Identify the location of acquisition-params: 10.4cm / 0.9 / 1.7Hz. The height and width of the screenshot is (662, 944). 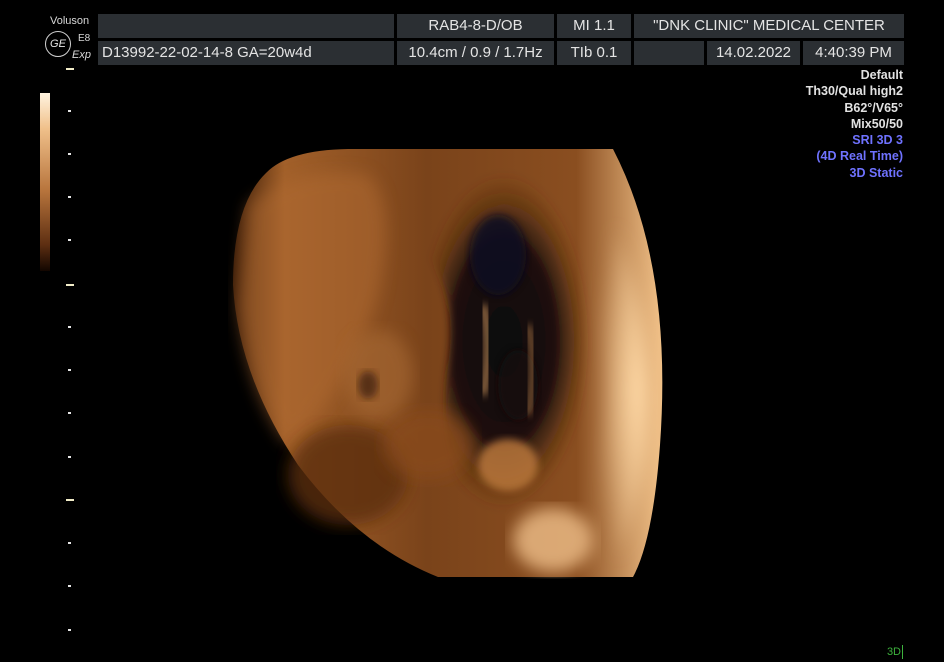
(475, 53).